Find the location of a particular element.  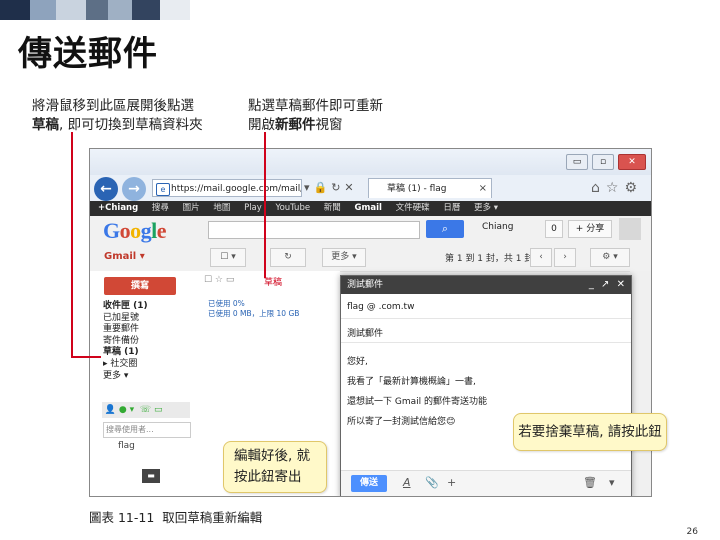

insert-icon: + is located at coordinates (451, 482).